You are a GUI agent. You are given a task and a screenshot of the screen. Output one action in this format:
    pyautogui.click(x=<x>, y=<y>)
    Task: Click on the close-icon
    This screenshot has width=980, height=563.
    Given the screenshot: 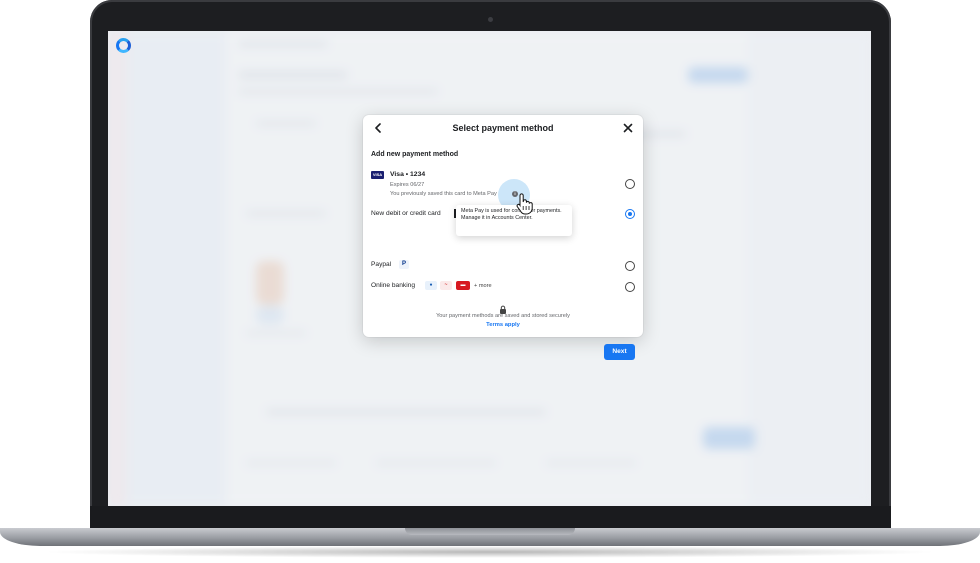 What is the action you would take?
    pyautogui.click(x=628, y=128)
    